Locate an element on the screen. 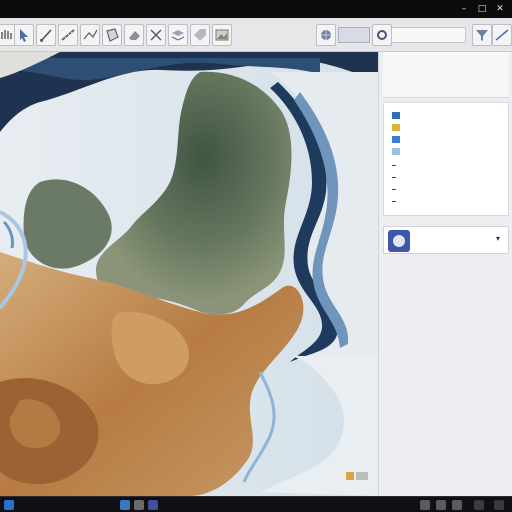 This screenshot has height=512, width=512. search-input is located at coordinates (426, 35).